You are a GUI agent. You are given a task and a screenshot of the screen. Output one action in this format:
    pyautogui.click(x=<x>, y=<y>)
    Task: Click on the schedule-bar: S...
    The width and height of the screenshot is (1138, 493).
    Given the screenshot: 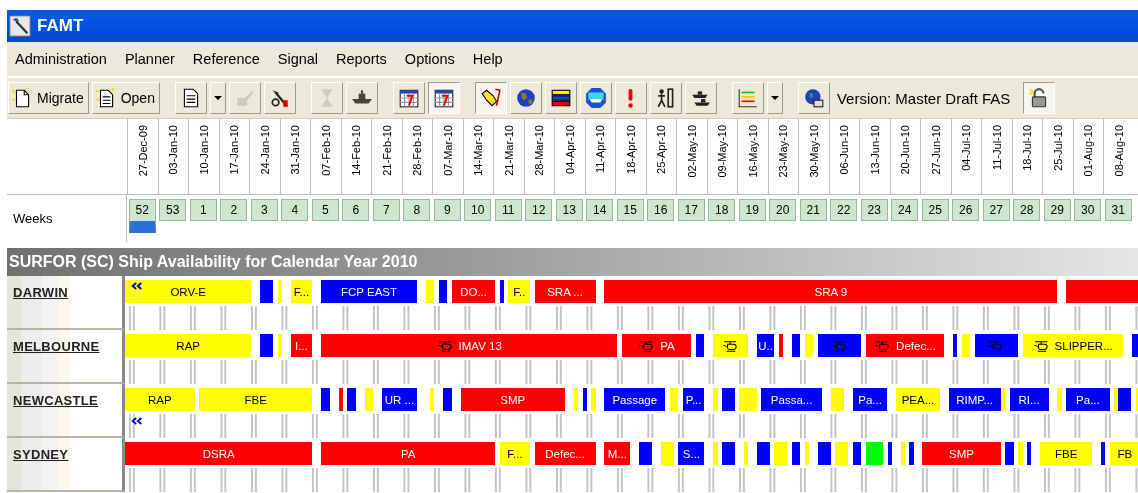 What is the action you would take?
    pyautogui.click(x=691, y=453)
    